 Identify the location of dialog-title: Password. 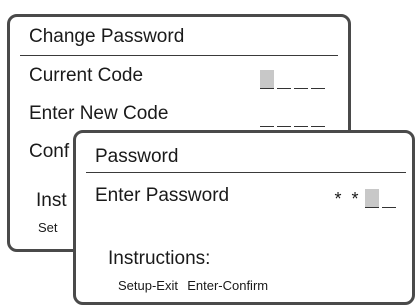
(137, 156).